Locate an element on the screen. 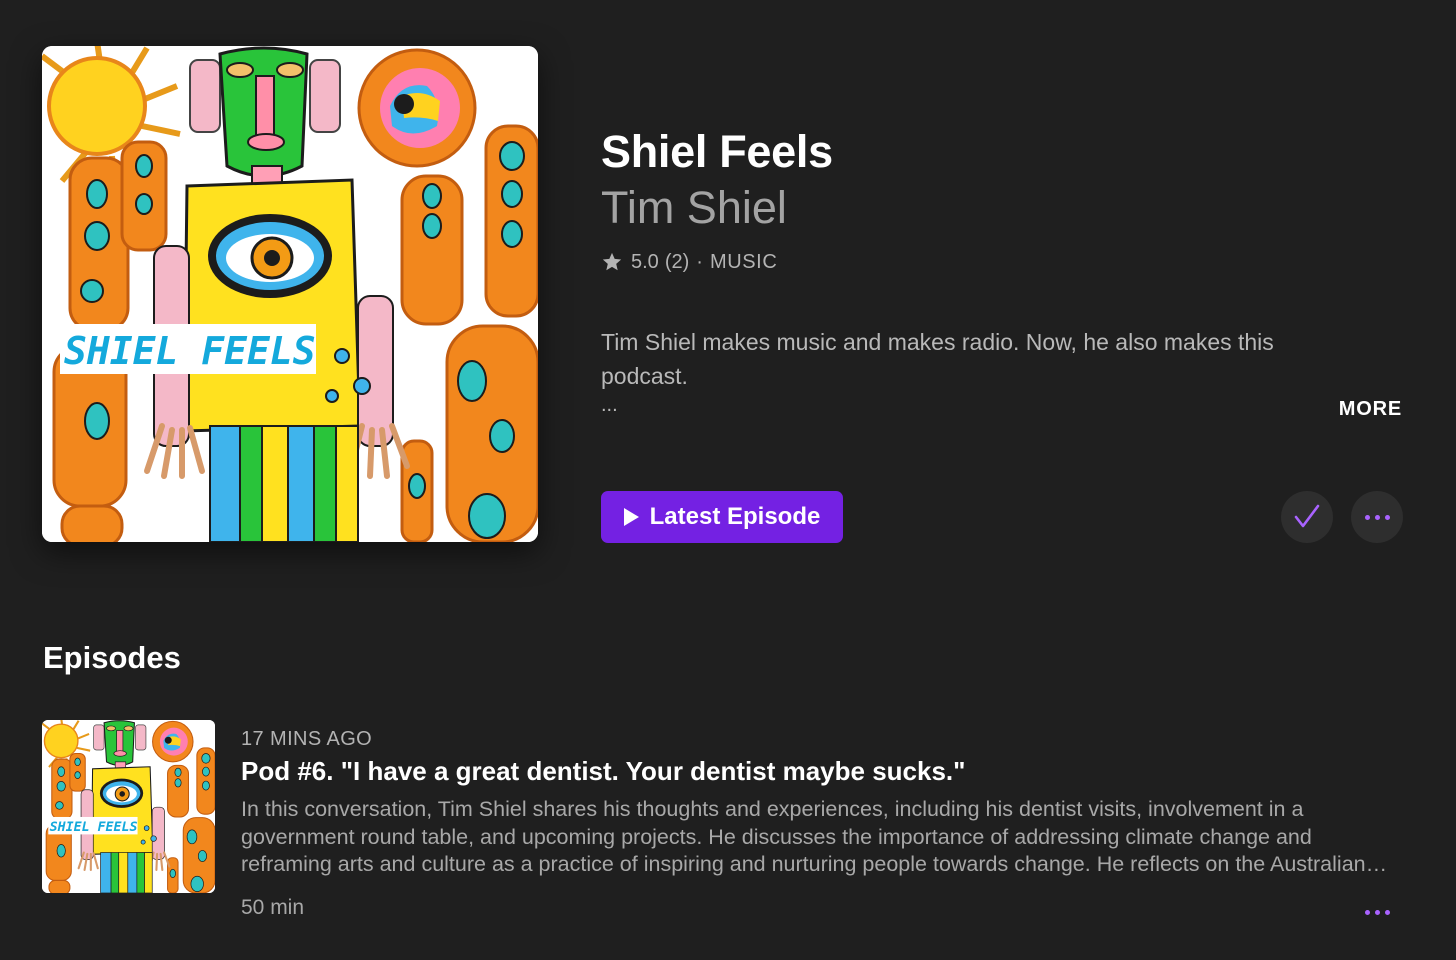 This screenshot has height=960, width=1456. podcast-meta: 5.0 (2) · MUSIC is located at coordinates (689, 262).